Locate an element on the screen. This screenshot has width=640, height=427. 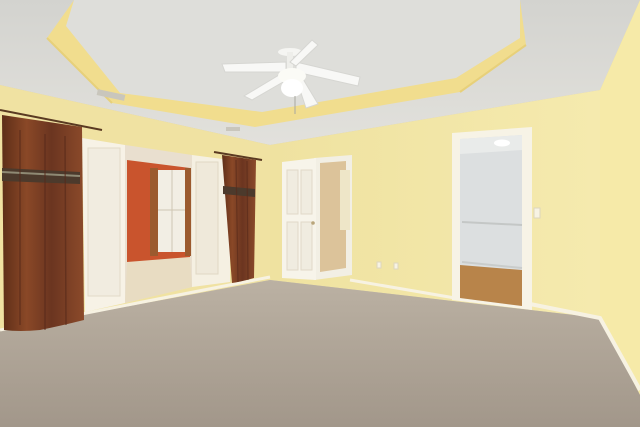
air-vent-icon is located at coordinates (233, 129).